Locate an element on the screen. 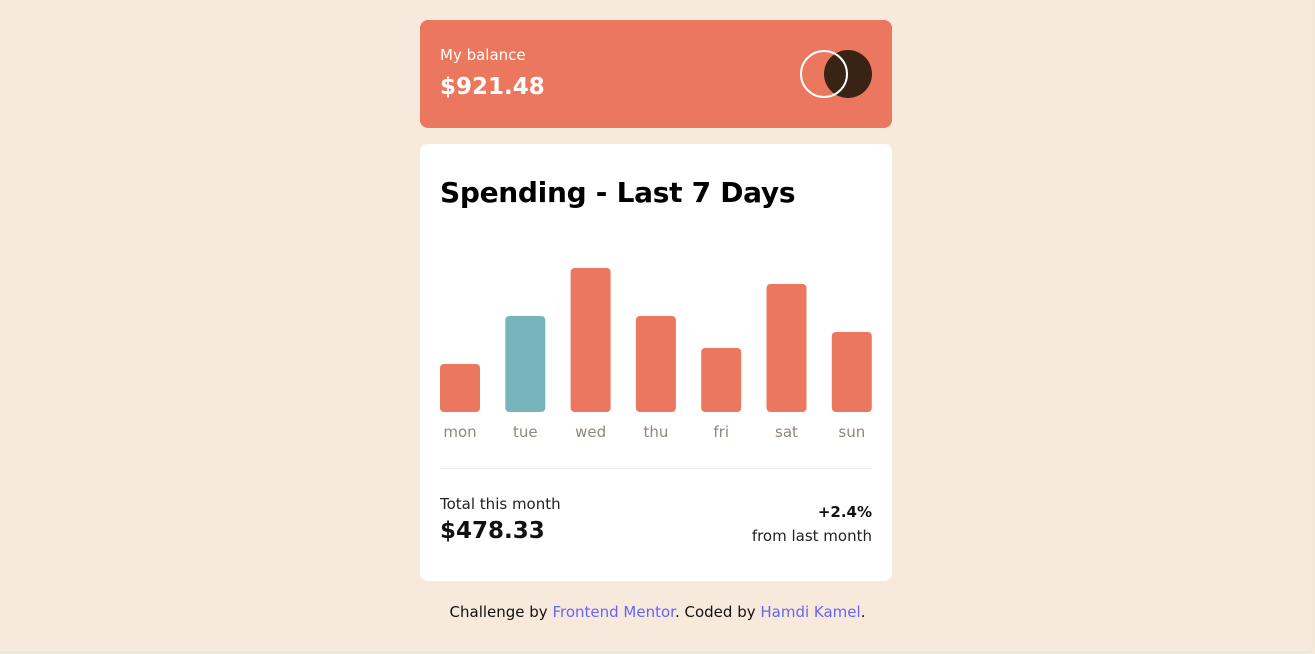 Image resolution: width=1315 pixels, height=654 pixels. day-label-sun: sun is located at coordinates (851, 432).